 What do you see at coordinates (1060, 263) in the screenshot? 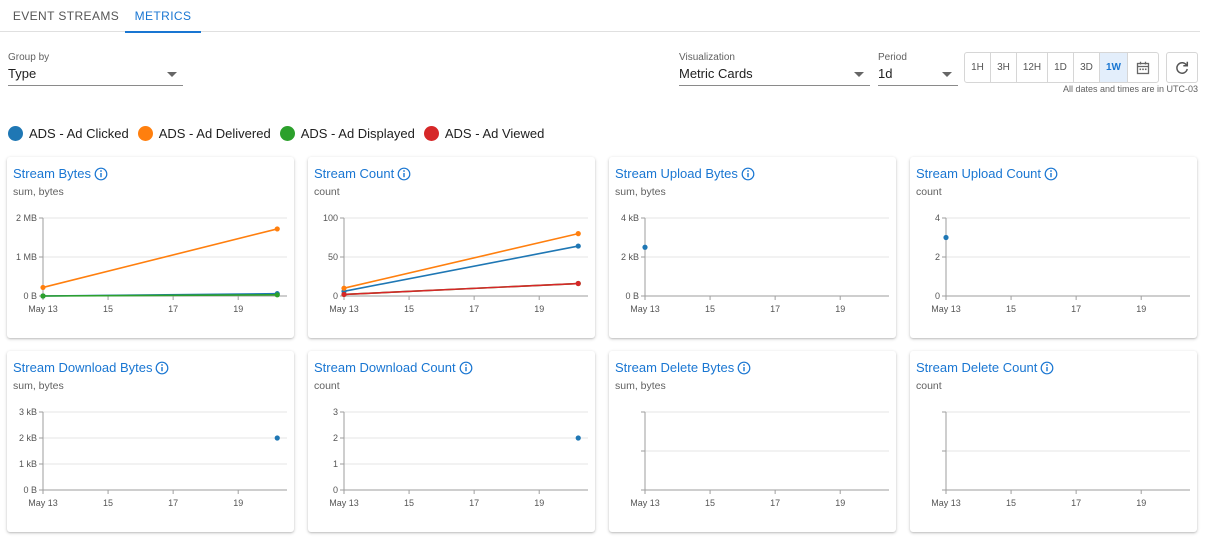
I see `metric-chart: 0 2 4 May 13 15 17 19` at bounding box center [1060, 263].